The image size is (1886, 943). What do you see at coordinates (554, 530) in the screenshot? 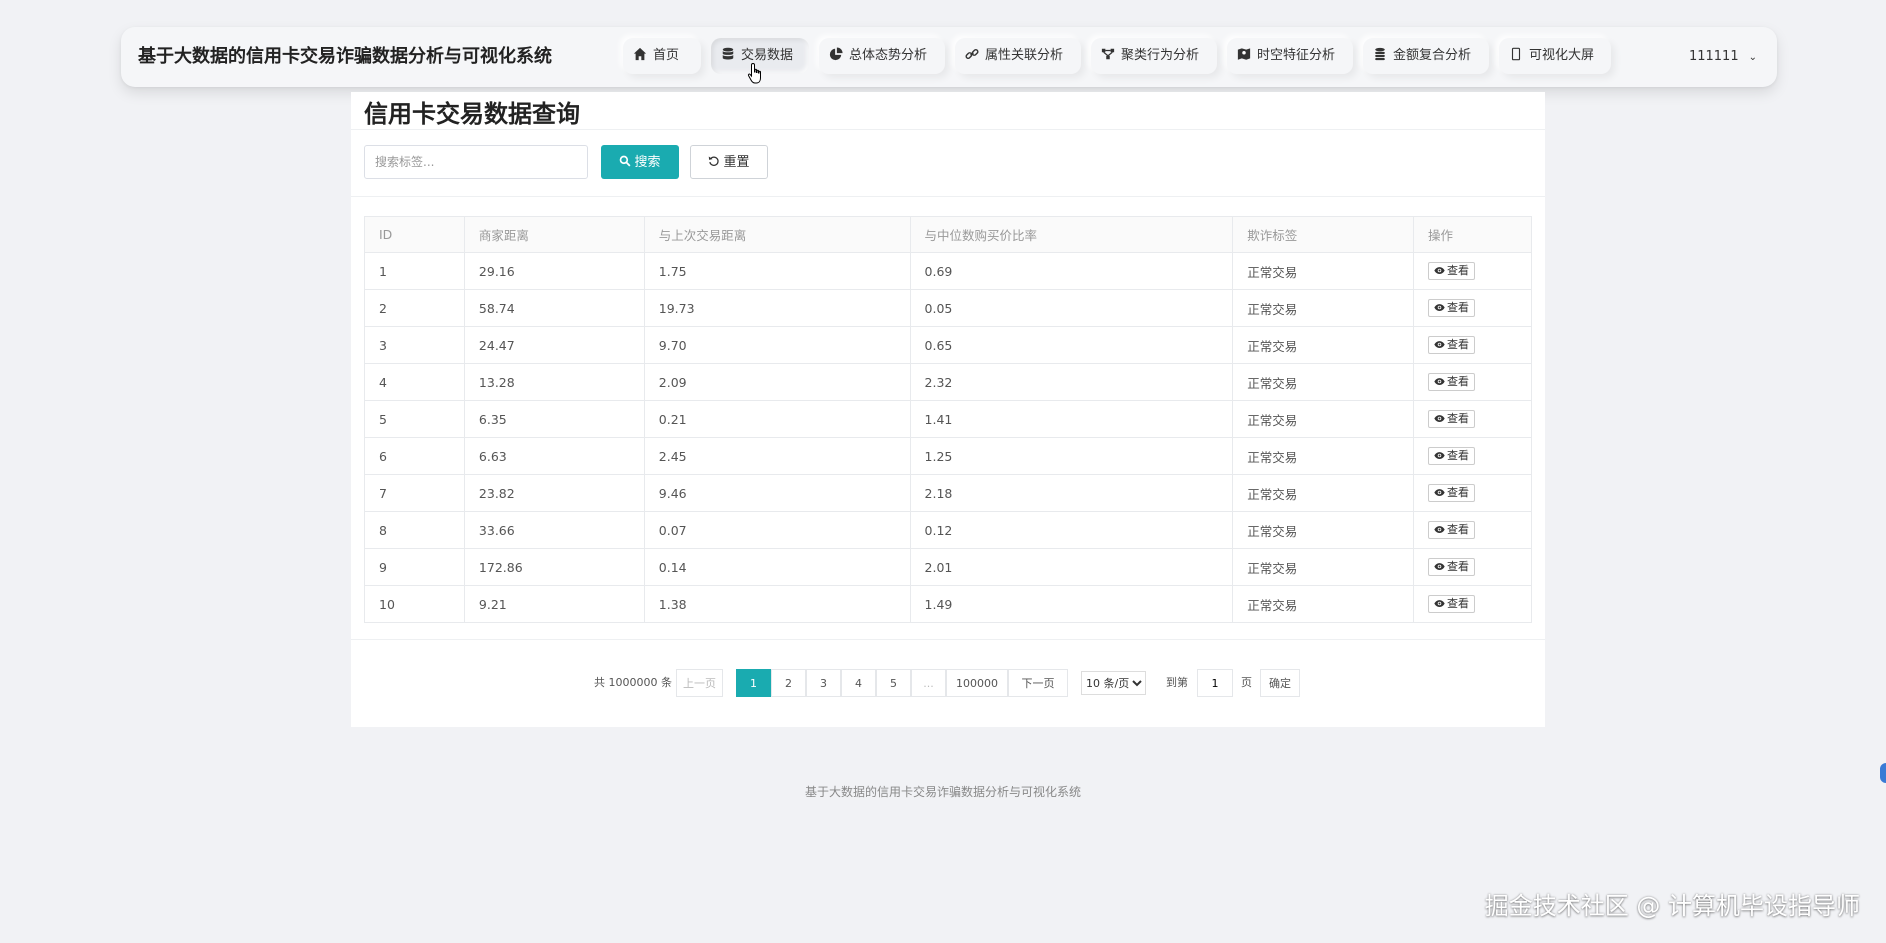
I see `table-cell: 33.66` at bounding box center [554, 530].